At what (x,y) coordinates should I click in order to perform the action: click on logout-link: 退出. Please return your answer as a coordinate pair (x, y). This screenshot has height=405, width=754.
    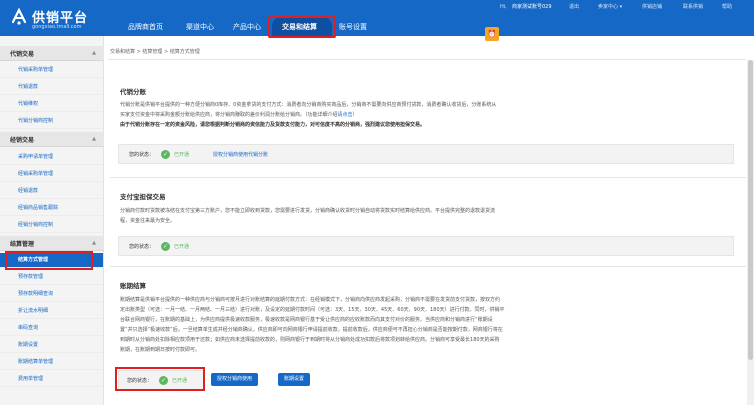
    Looking at the image, I should click on (574, 7).